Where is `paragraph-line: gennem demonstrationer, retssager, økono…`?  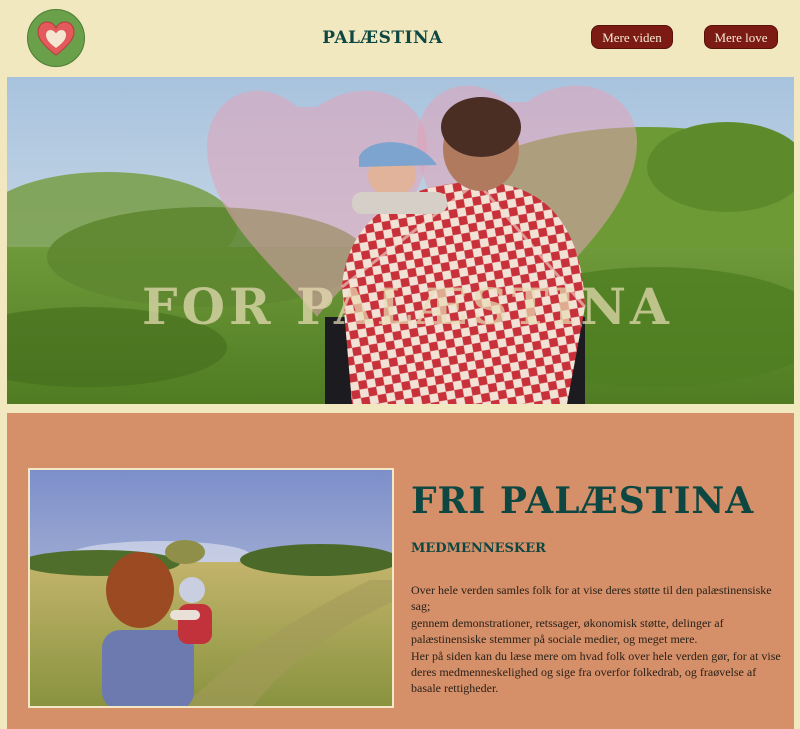 paragraph-line: gennem demonstrationer, retssager, økono… is located at coordinates (567, 631).